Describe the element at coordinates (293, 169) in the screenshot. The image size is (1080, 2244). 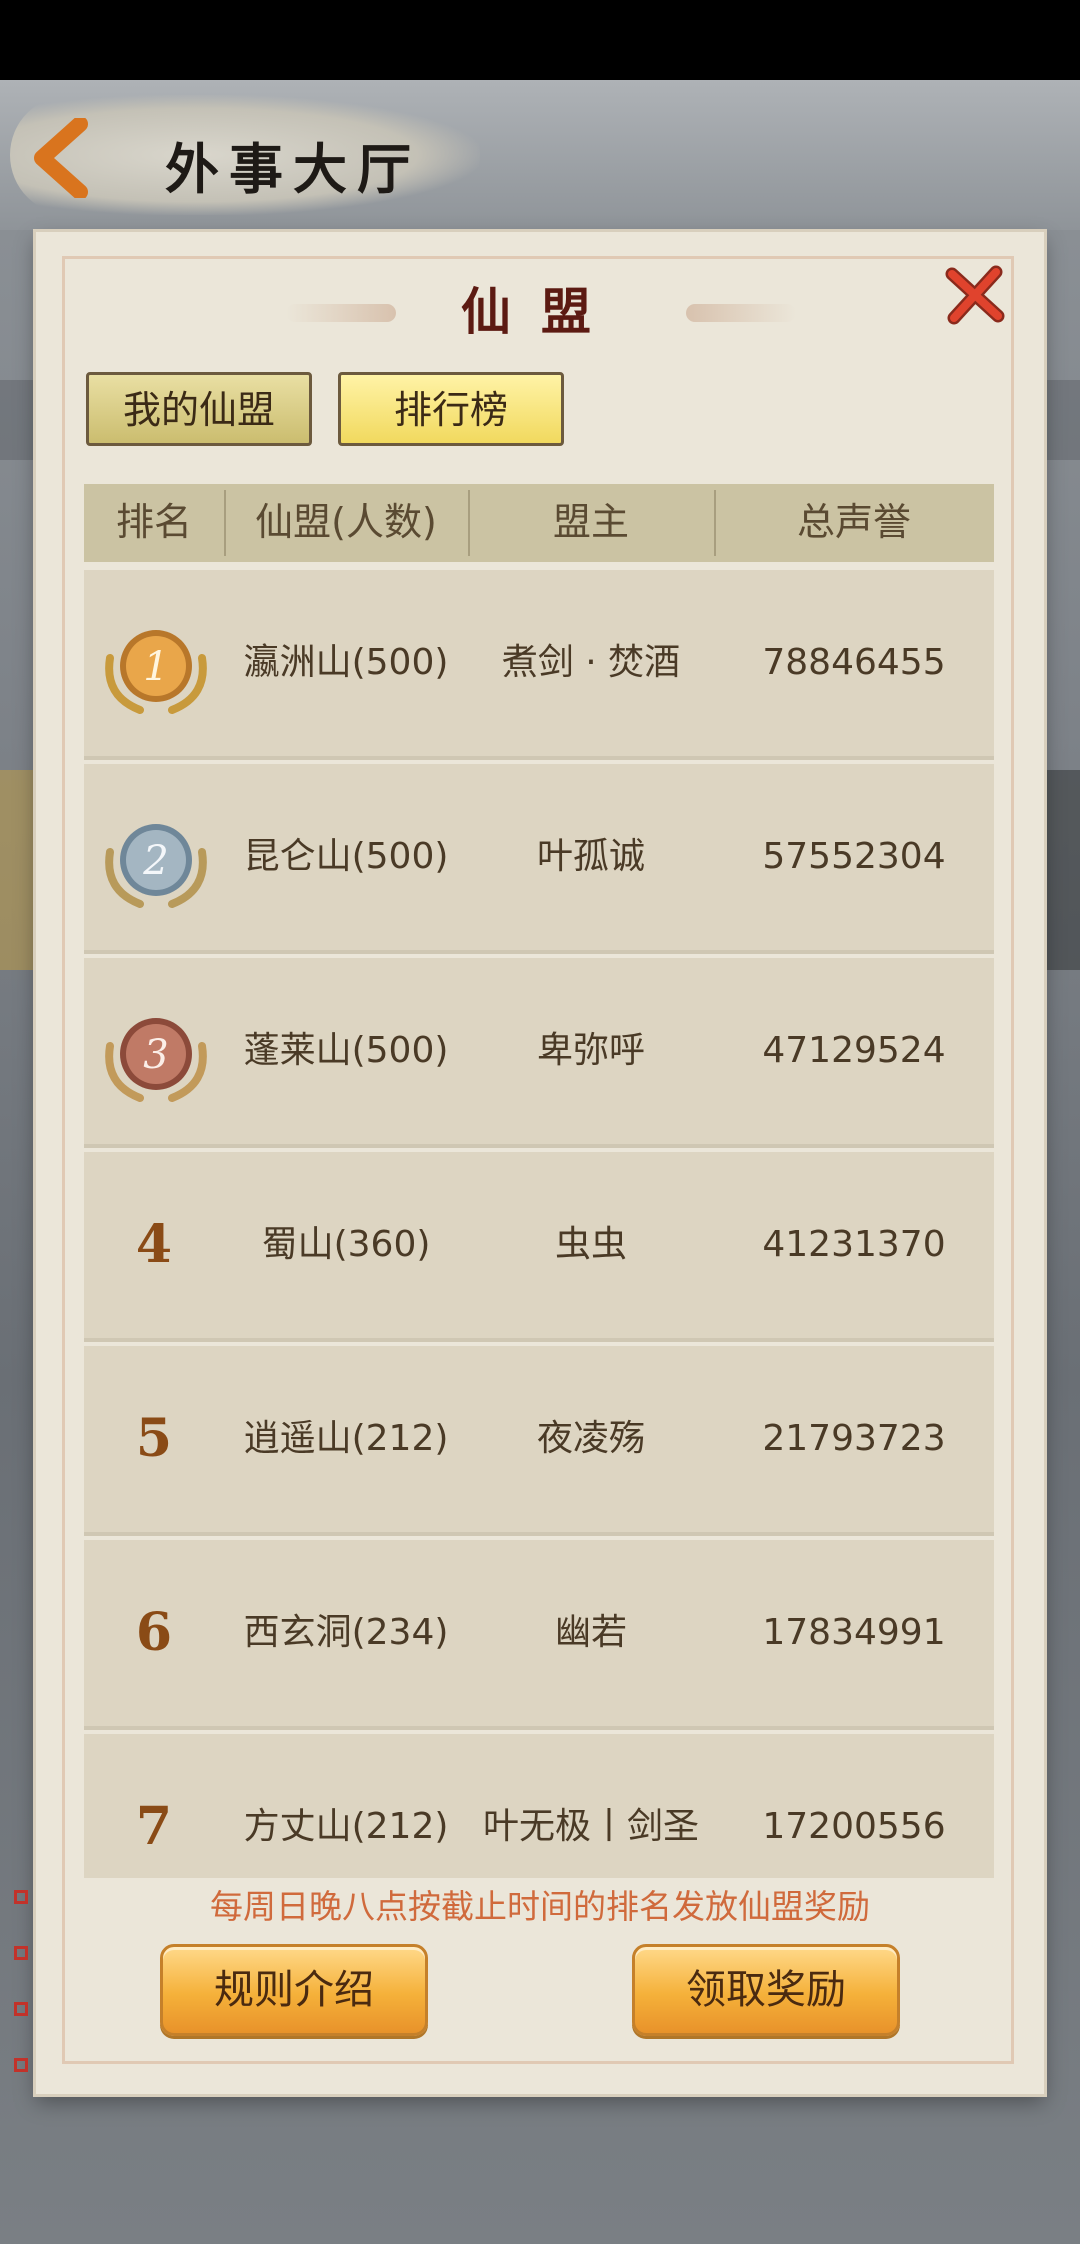
I see `hall-title: 外事大厅` at that location.